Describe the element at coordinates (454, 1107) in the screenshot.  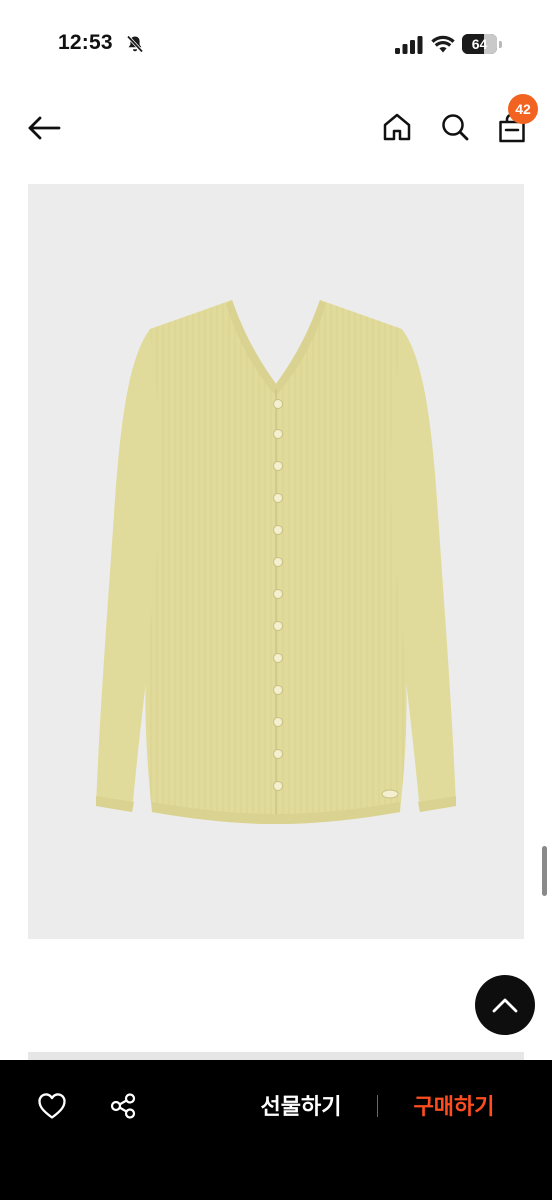
I see `buy-button: 구매하기` at that location.